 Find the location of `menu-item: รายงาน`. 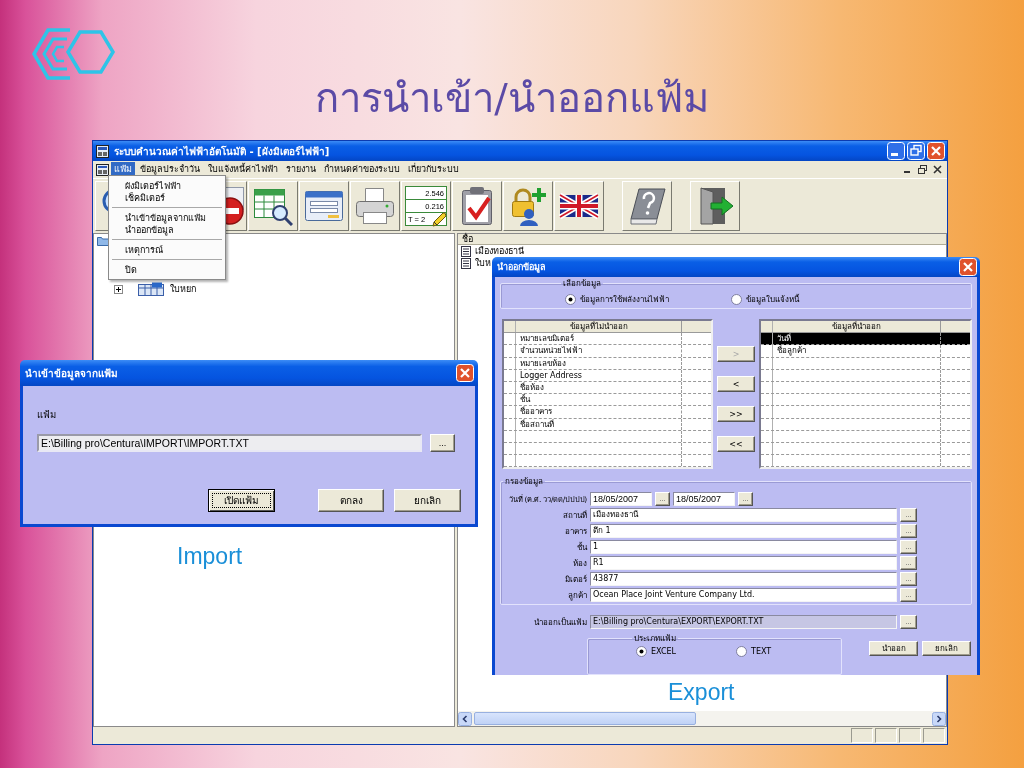

menu-item: รายงาน is located at coordinates (301, 169).